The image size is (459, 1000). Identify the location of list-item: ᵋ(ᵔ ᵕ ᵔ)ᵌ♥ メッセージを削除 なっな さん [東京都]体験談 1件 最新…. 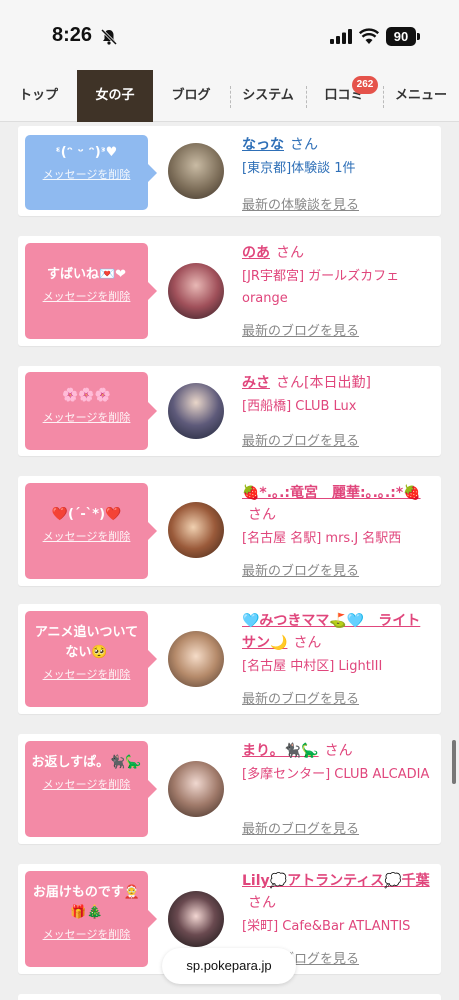
(229, 171).